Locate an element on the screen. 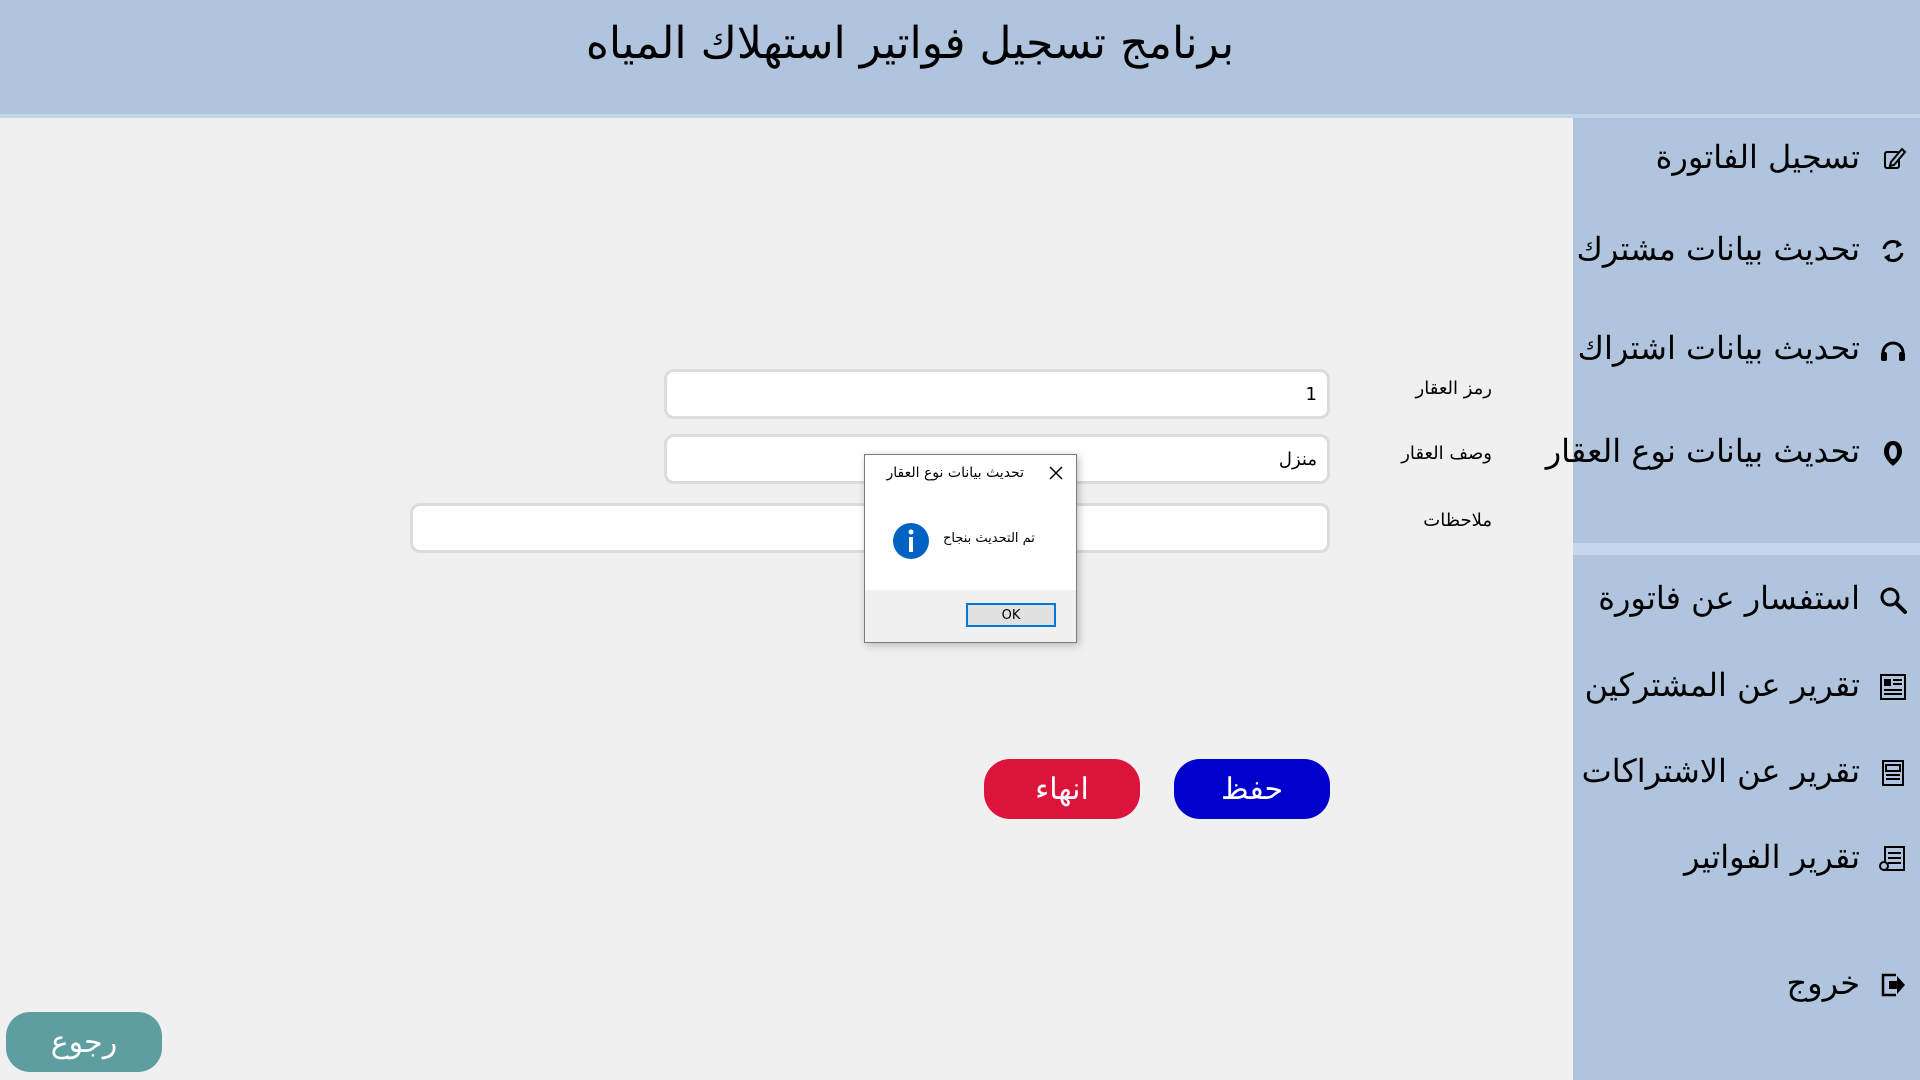  end-button: انهاء is located at coordinates (1062, 789).